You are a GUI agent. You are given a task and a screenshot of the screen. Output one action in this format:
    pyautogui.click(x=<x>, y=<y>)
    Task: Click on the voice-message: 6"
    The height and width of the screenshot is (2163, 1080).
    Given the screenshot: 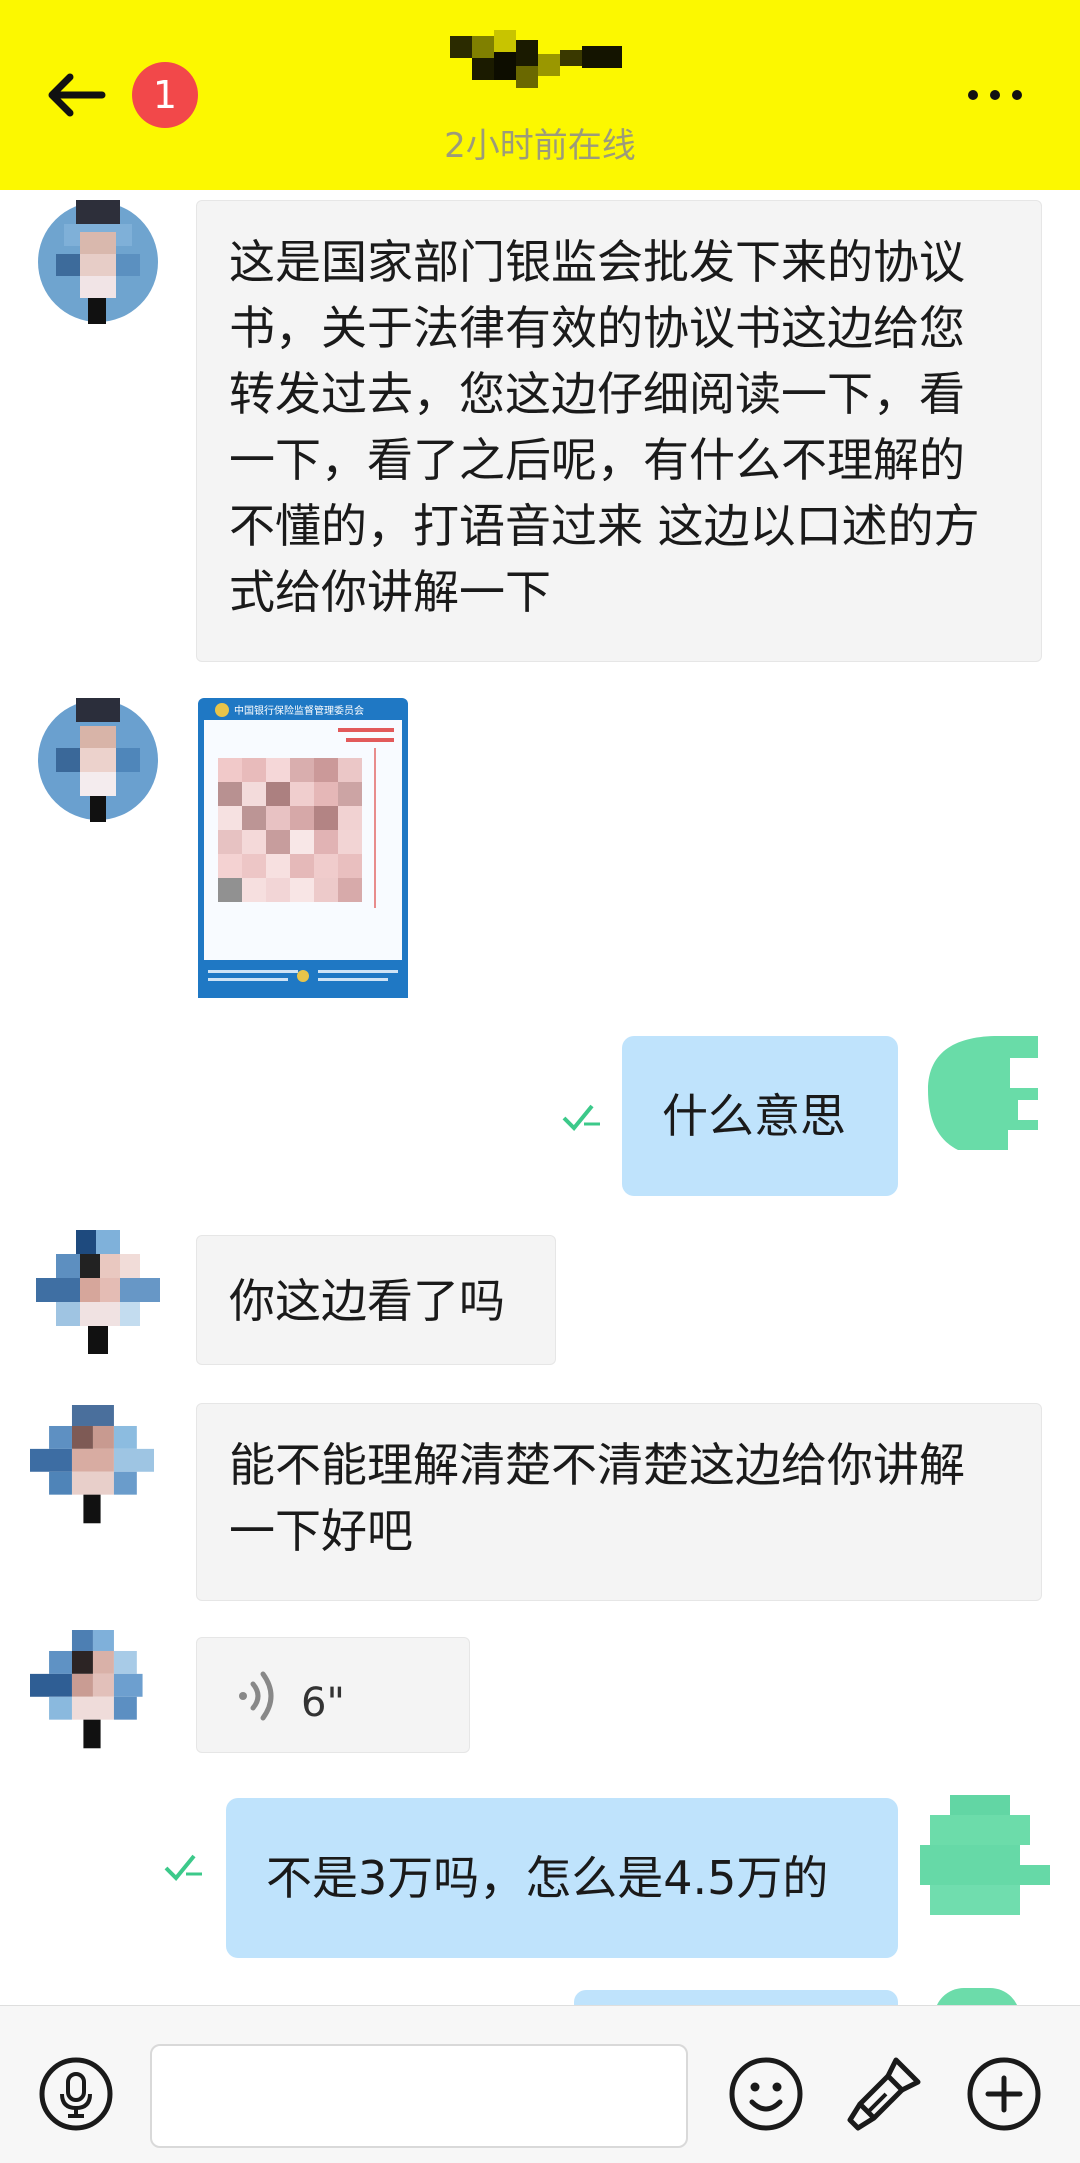 What is the action you would take?
    pyautogui.click(x=333, y=1695)
    